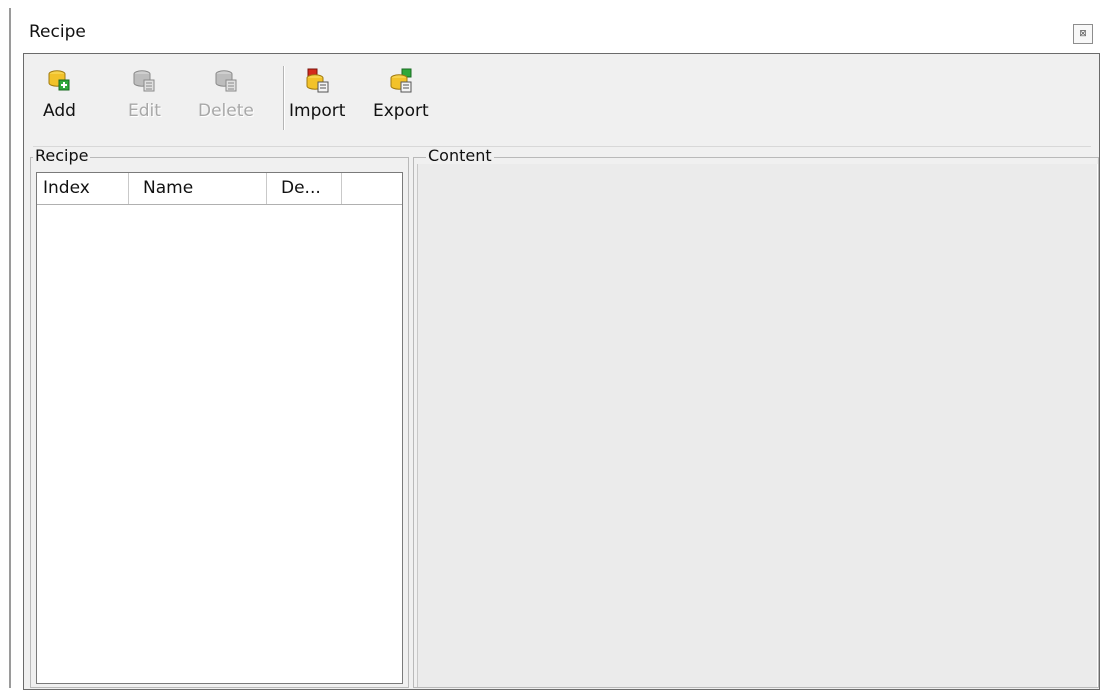 This screenshot has height=693, width=1105. I want to click on delete-button: Delete, so click(226, 91).